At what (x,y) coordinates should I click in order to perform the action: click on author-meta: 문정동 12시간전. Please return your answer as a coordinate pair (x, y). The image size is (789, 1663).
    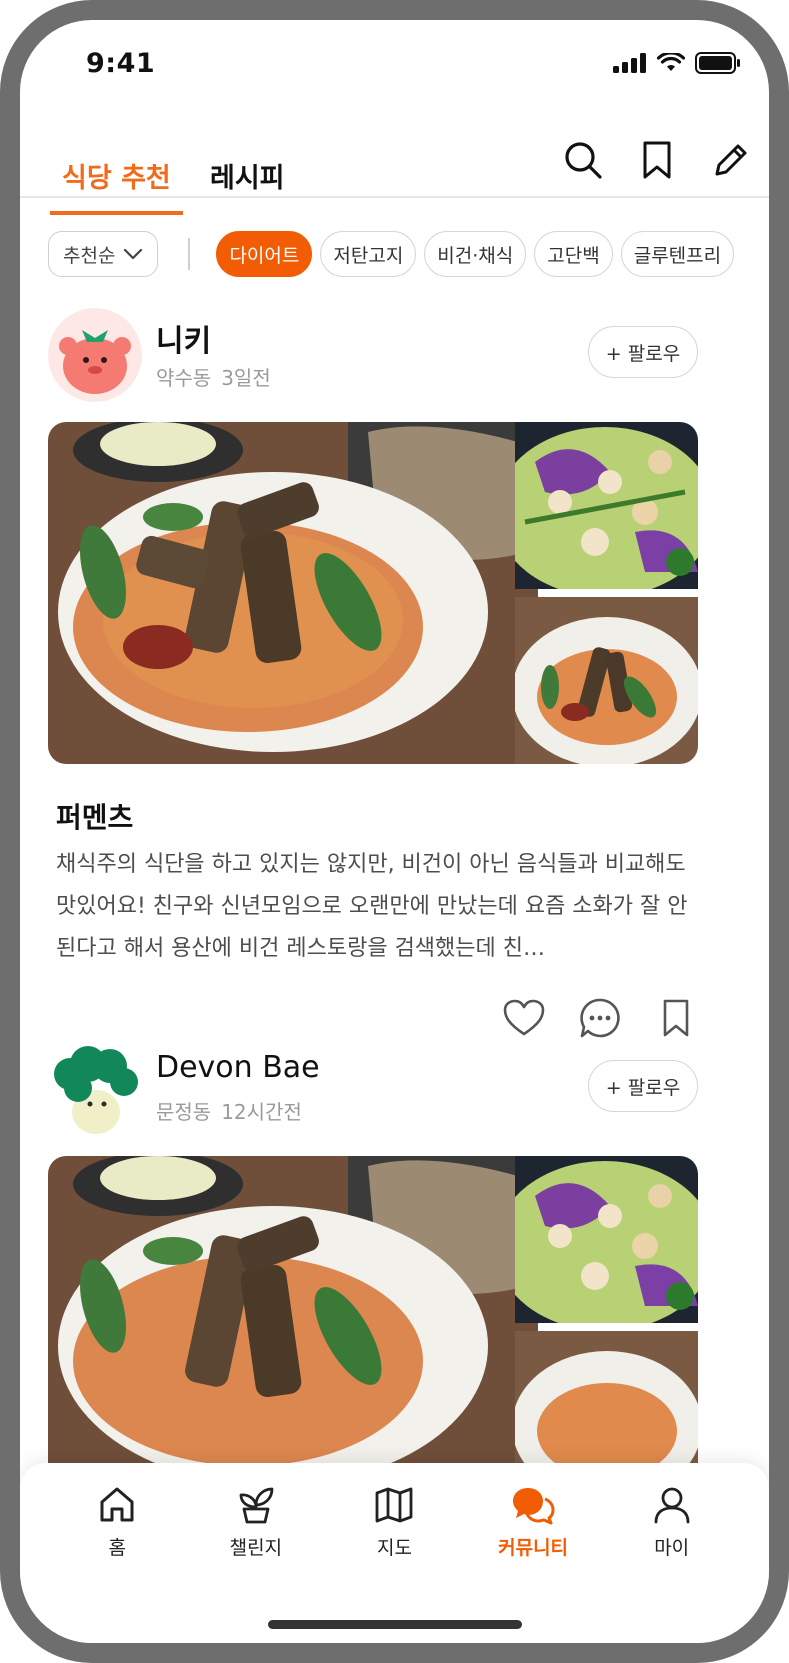
    Looking at the image, I should click on (229, 1110).